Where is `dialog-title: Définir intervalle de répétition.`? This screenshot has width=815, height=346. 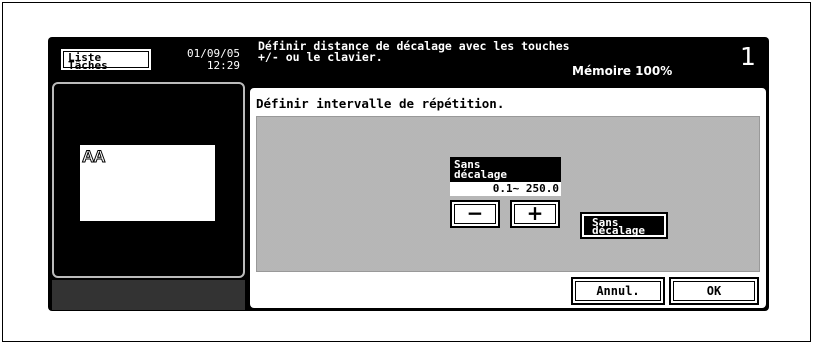 dialog-title: Définir intervalle de répétition. is located at coordinates (380, 103).